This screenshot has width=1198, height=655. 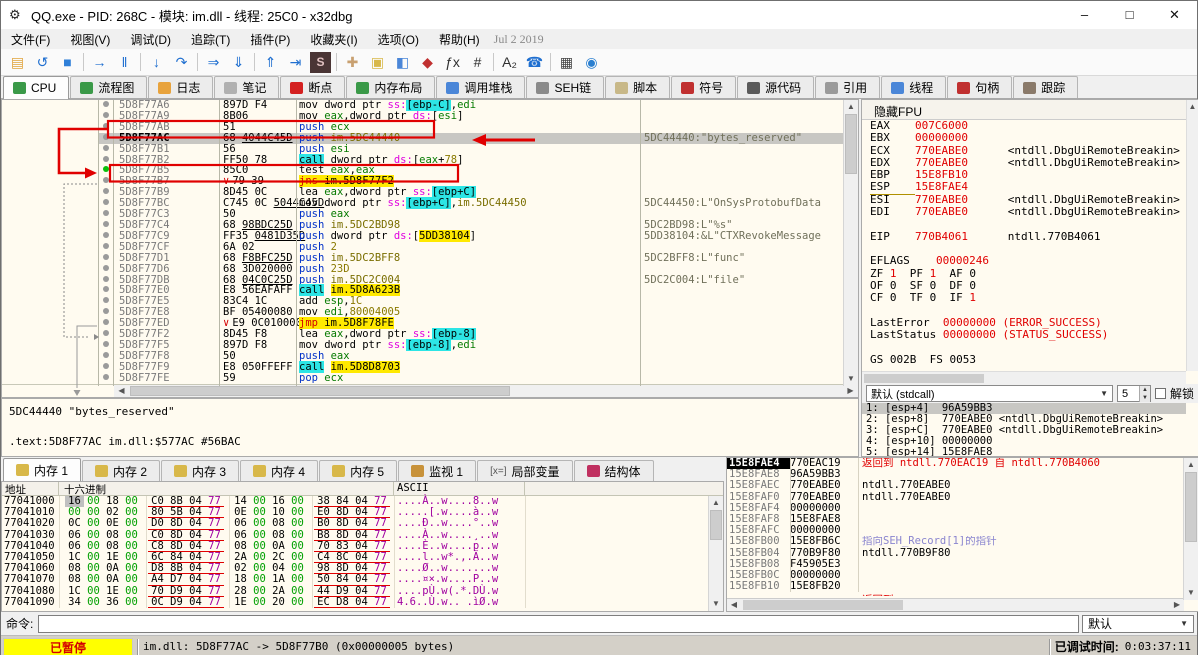 I want to click on menu-item: 文件(F), so click(x=30, y=39).